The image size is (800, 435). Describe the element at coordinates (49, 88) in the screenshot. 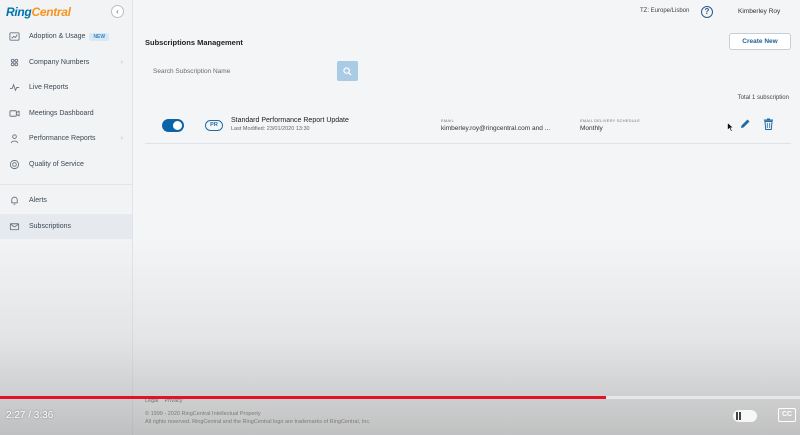

I see `sidebar-item-label: Live Reports` at that location.